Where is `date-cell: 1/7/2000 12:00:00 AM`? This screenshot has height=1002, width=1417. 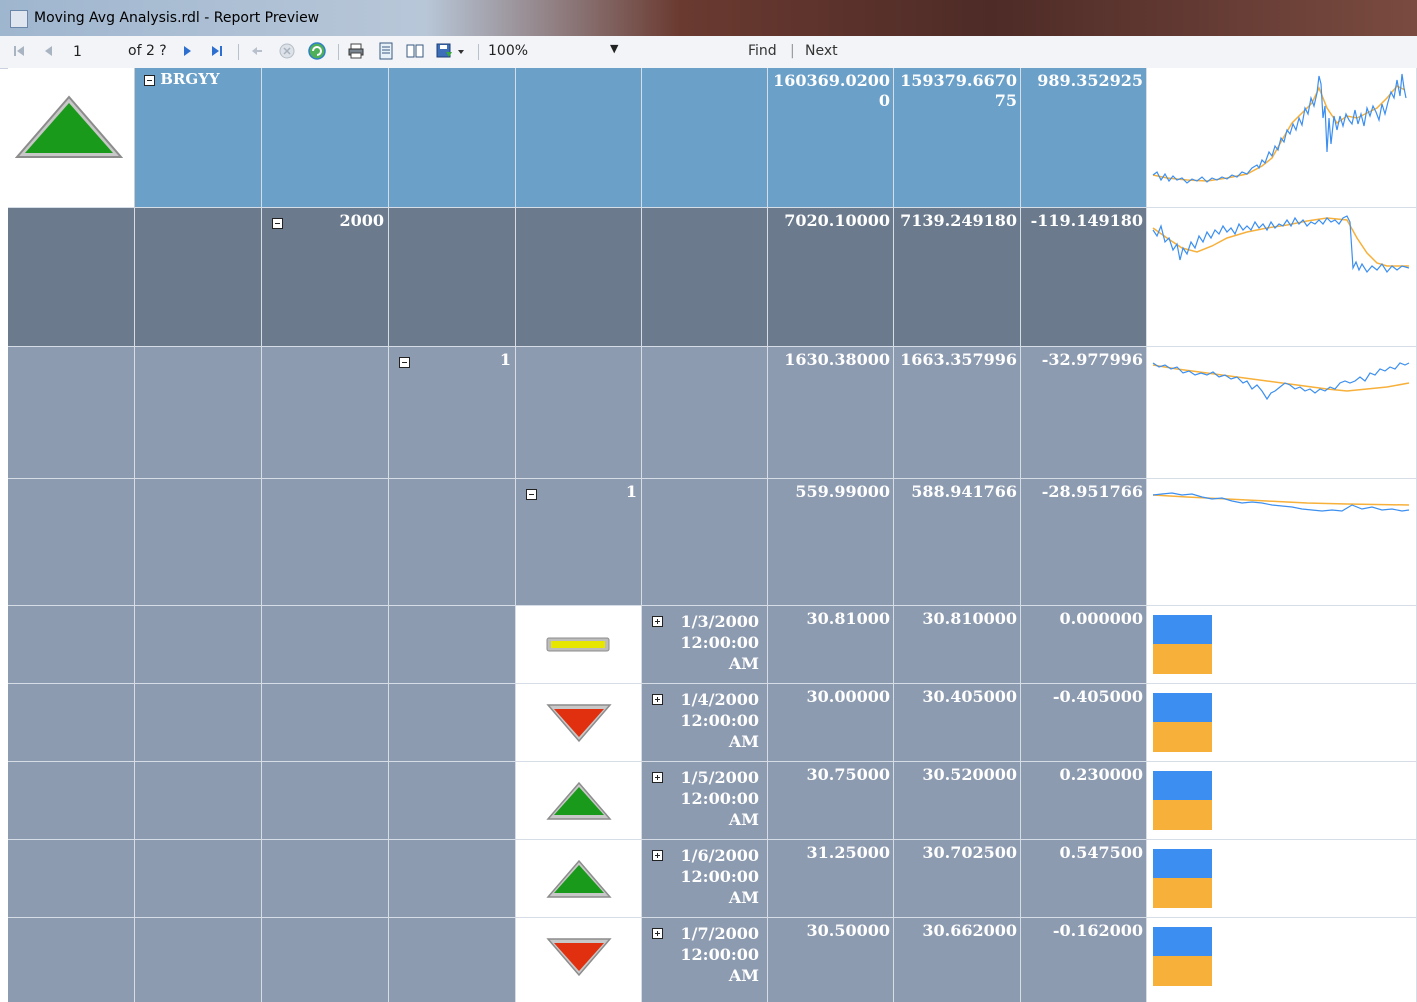
date-cell: 1/7/2000 12:00:00 AM is located at coordinates (705, 957).